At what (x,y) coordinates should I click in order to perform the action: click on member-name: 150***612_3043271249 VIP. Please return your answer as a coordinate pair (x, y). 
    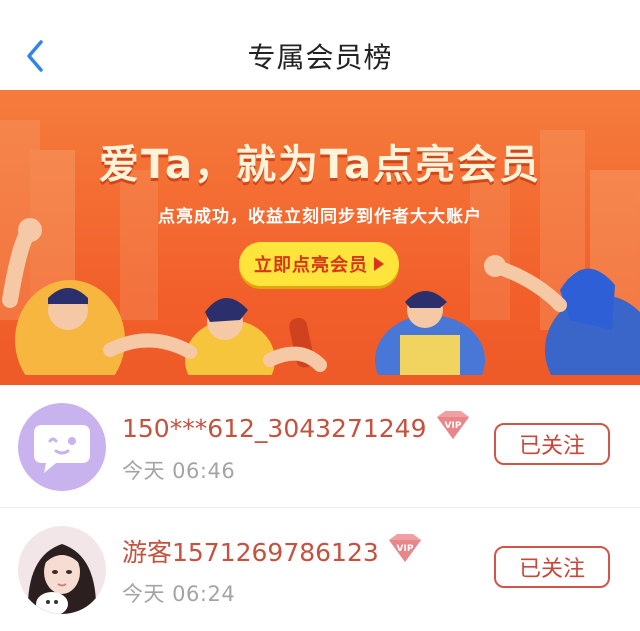
    Looking at the image, I should click on (297, 428).